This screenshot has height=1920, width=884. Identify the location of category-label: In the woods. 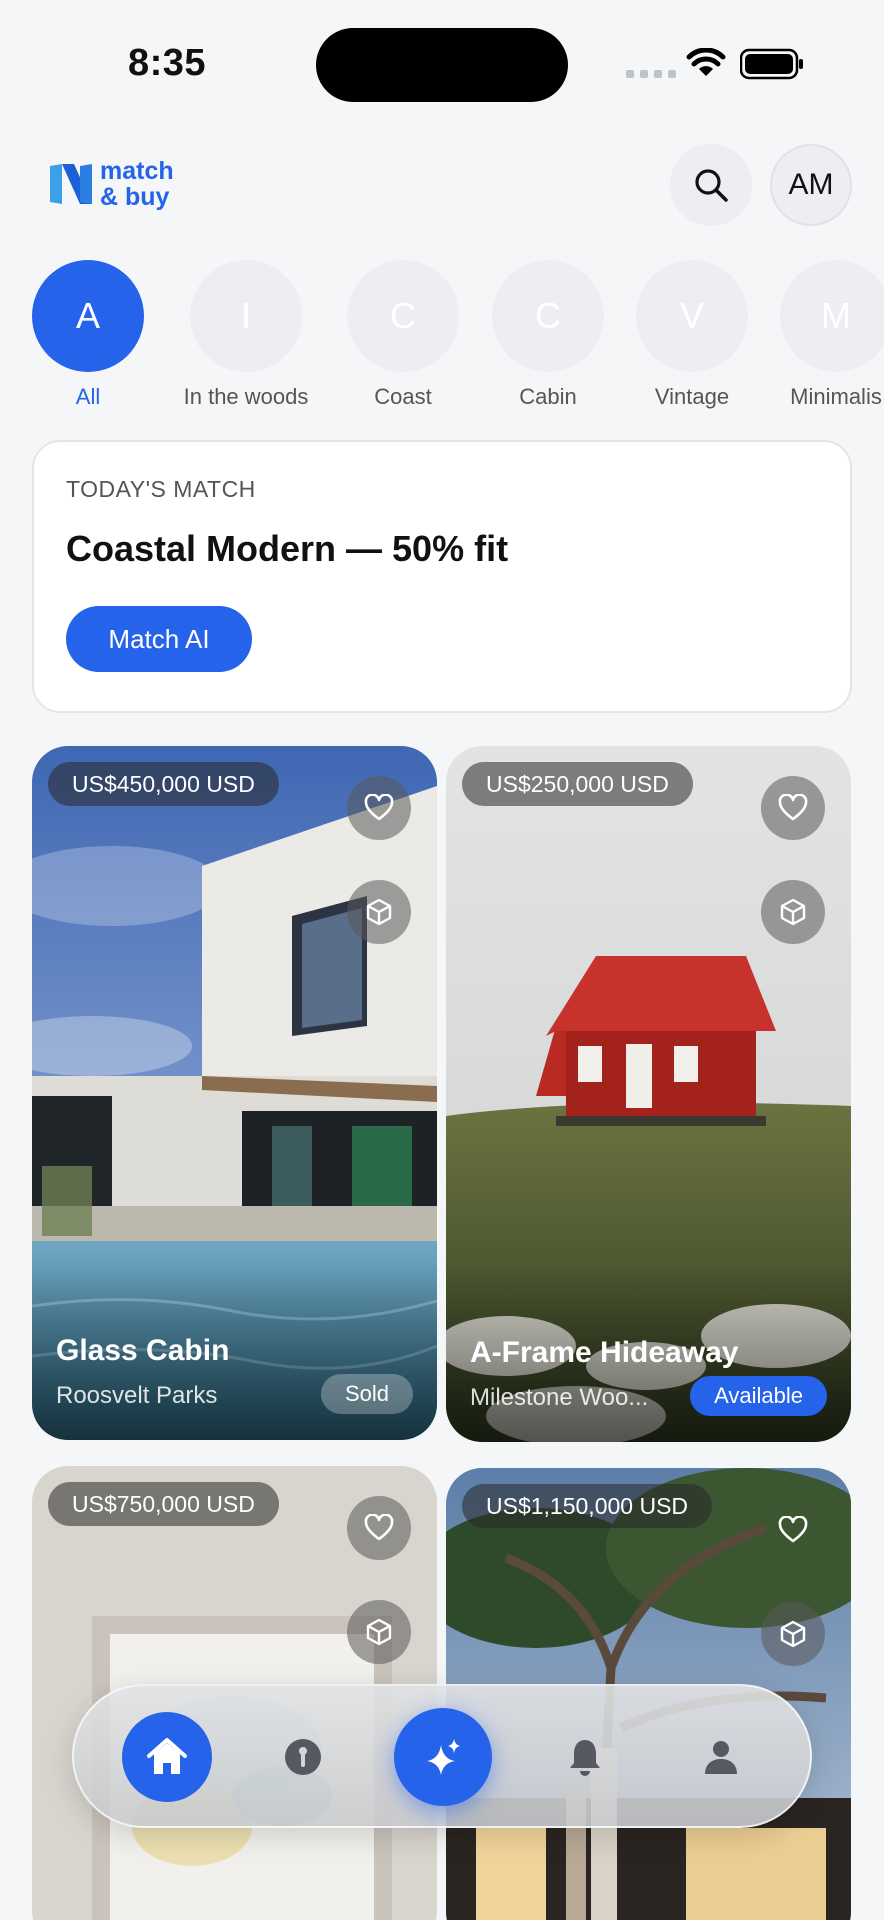
(246, 396).